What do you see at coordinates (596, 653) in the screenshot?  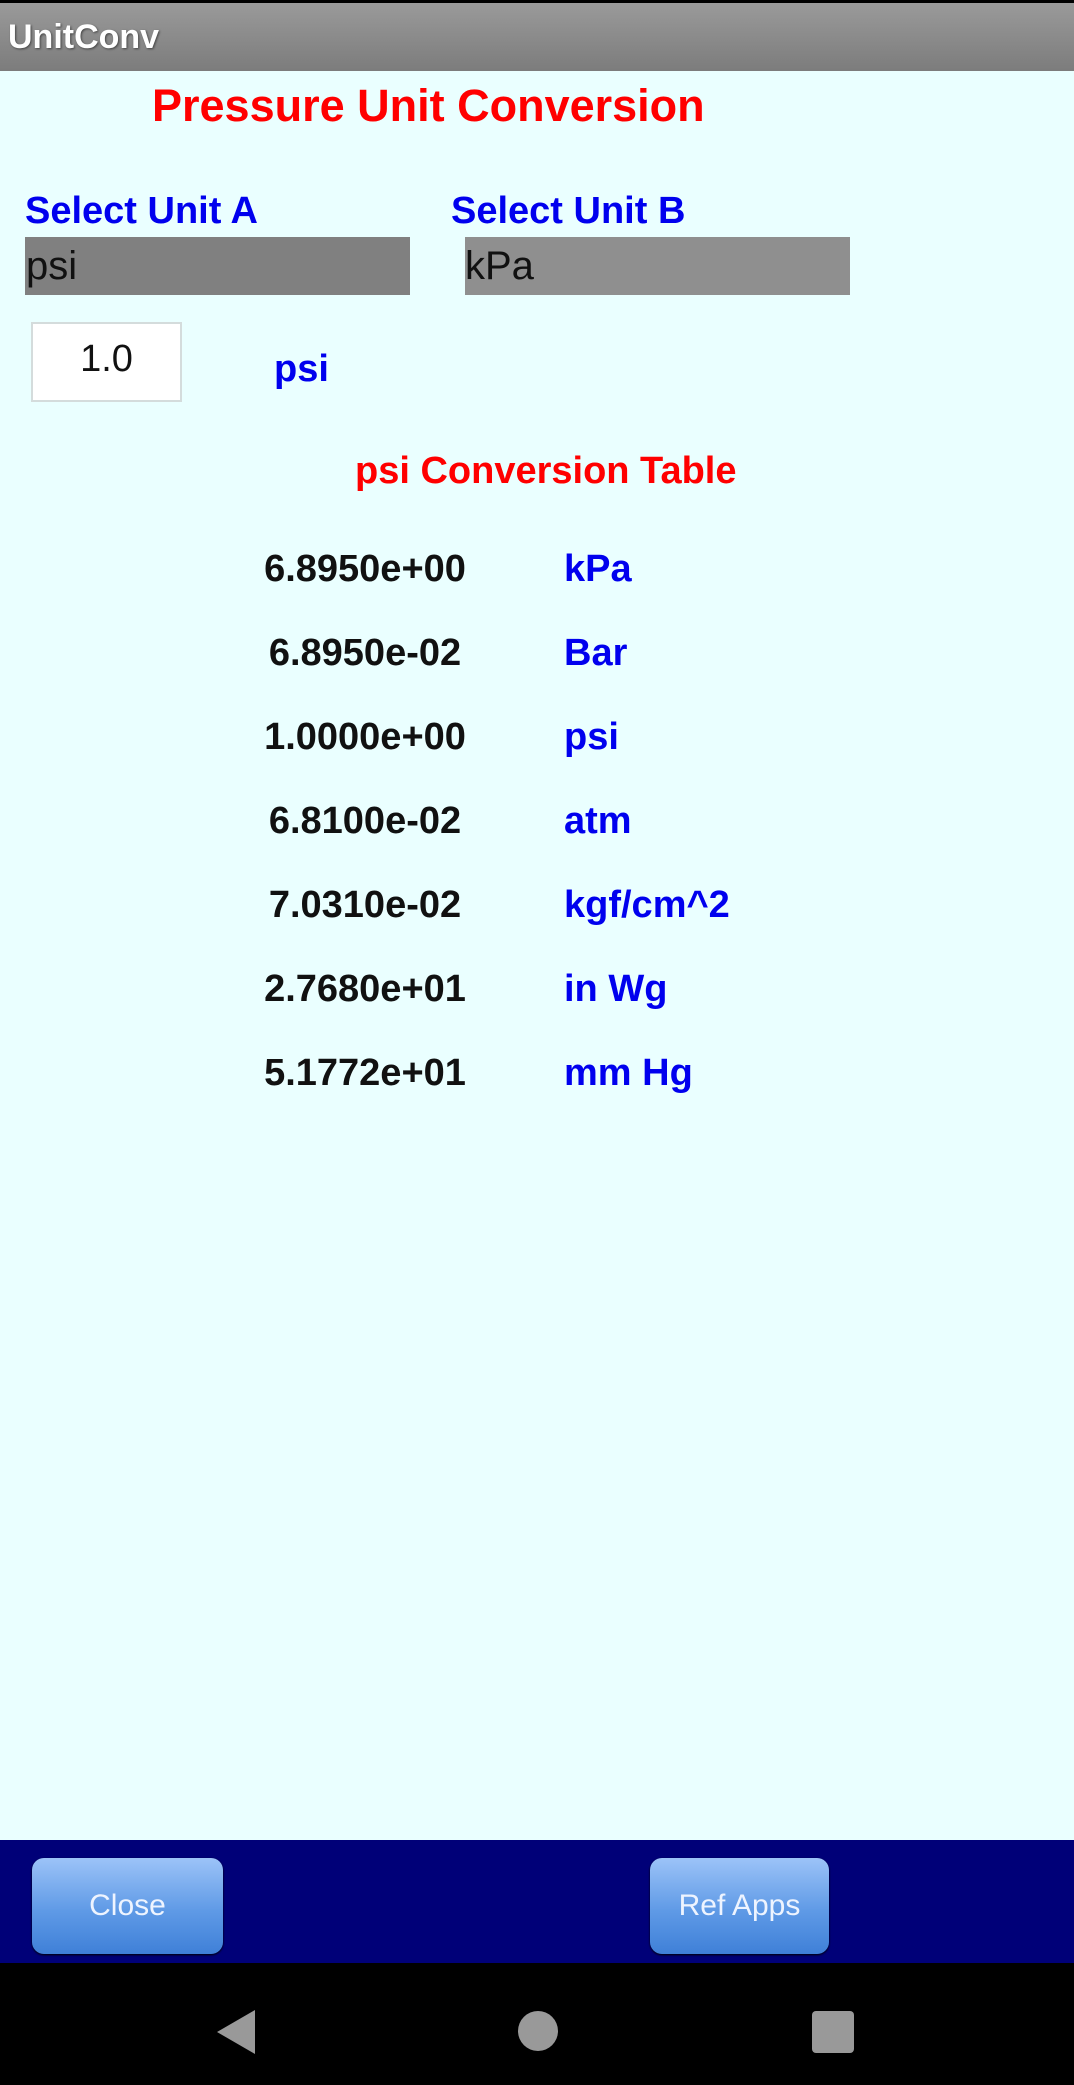 I see `table-row-unit: Bar` at bounding box center [596, 653].